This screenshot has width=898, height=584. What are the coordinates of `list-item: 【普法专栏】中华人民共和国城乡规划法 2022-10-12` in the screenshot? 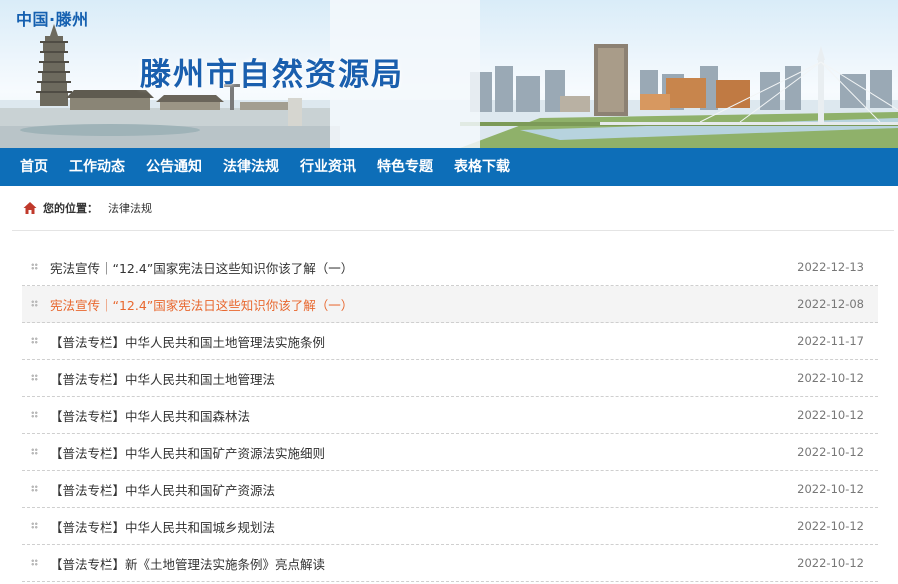 It's located at (450, 526).